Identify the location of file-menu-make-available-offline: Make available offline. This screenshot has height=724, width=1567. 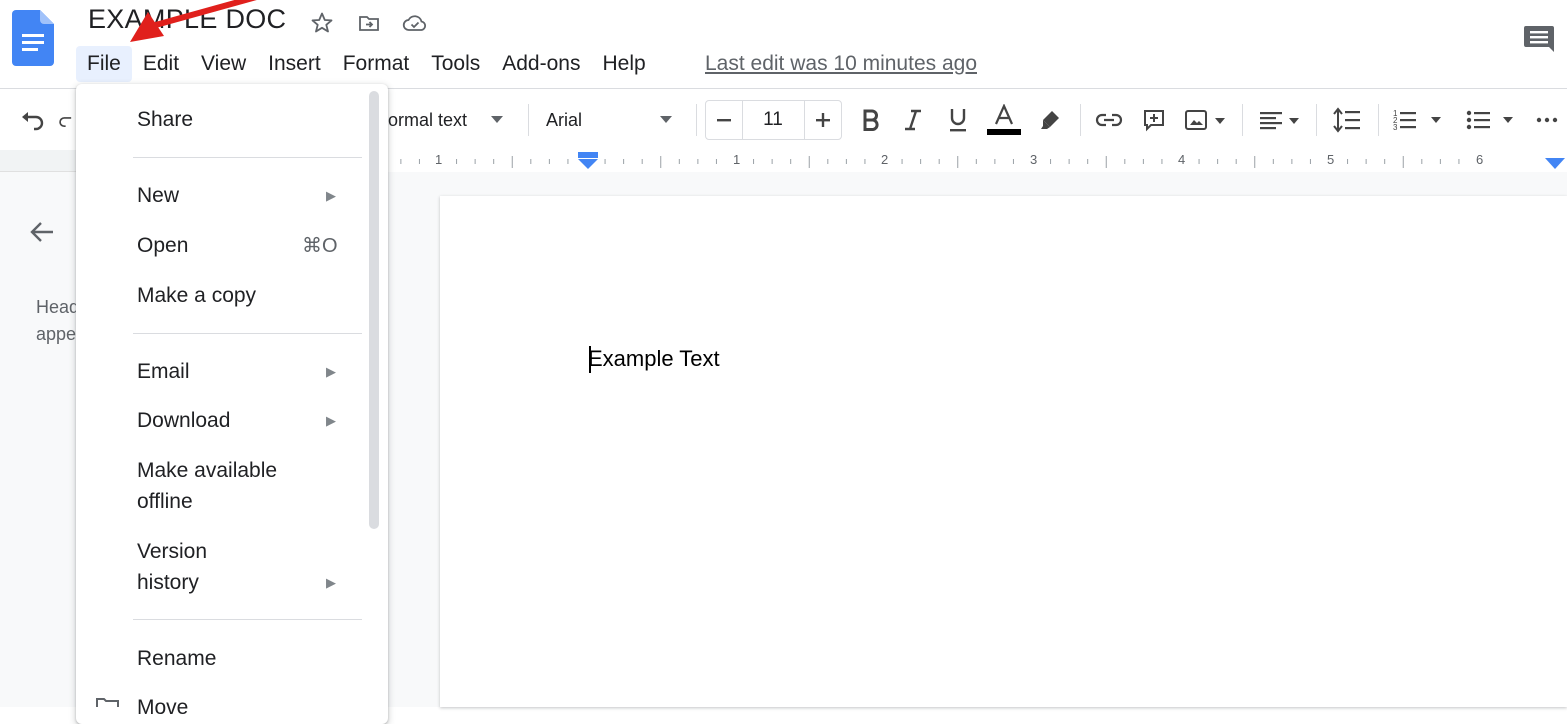
(207, 486).